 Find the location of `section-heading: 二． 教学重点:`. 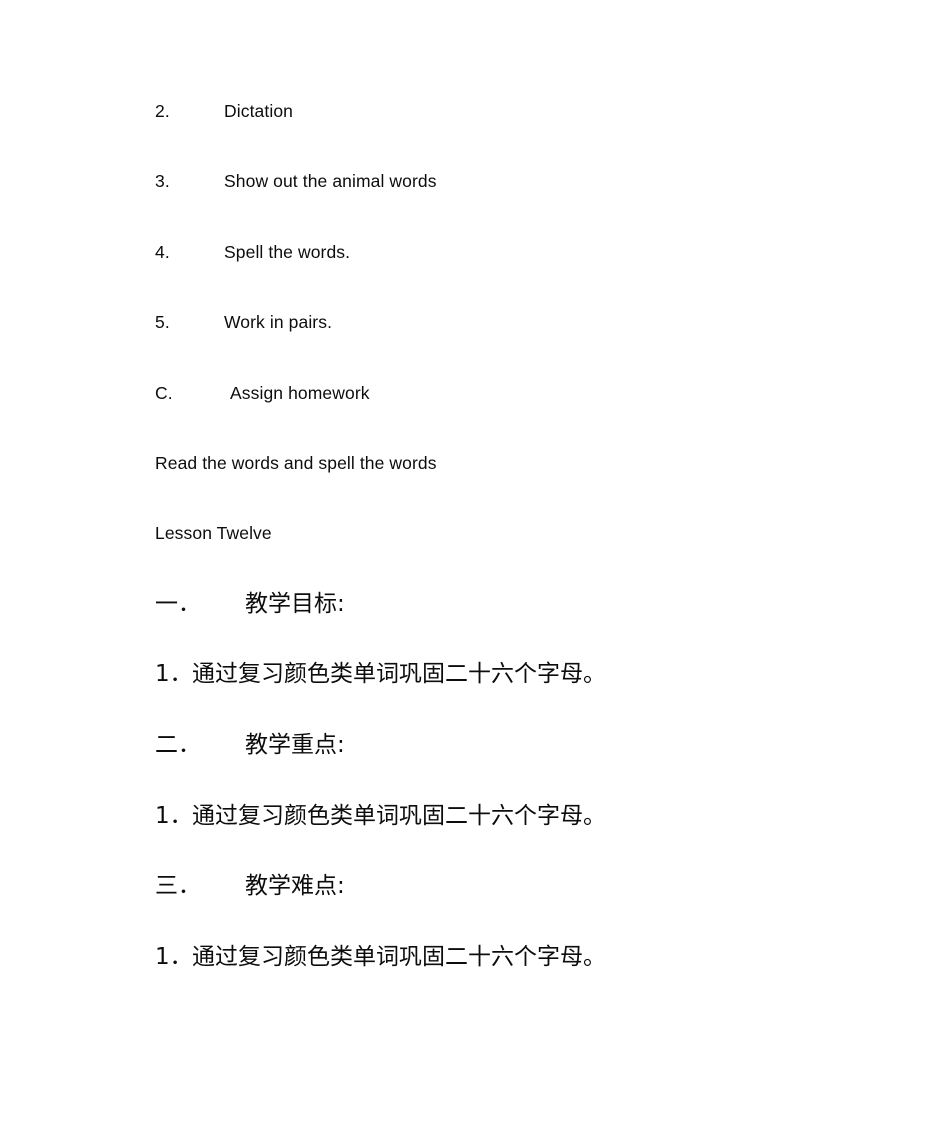

section-heading: 二． 教学重点: is located at coordinates (250, 745).